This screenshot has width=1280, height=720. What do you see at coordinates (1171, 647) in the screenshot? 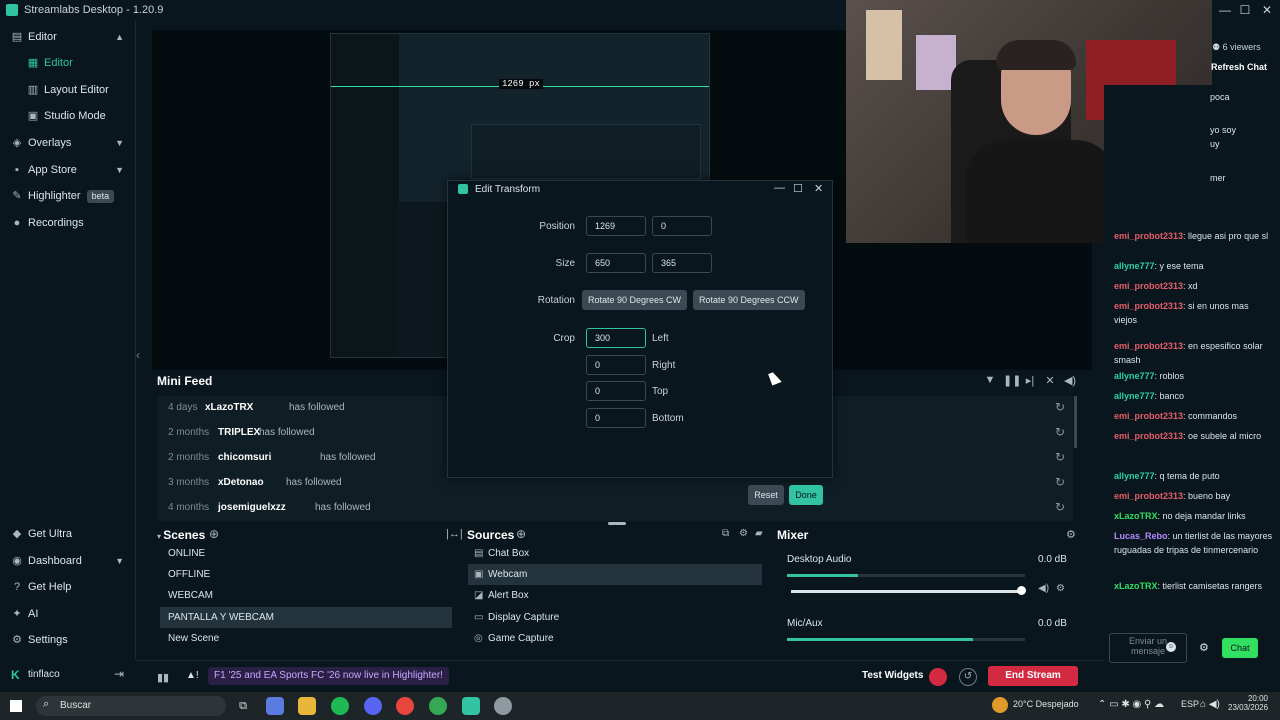
I see `emoji-icon: ☺` at bounding box center [1171, 647].